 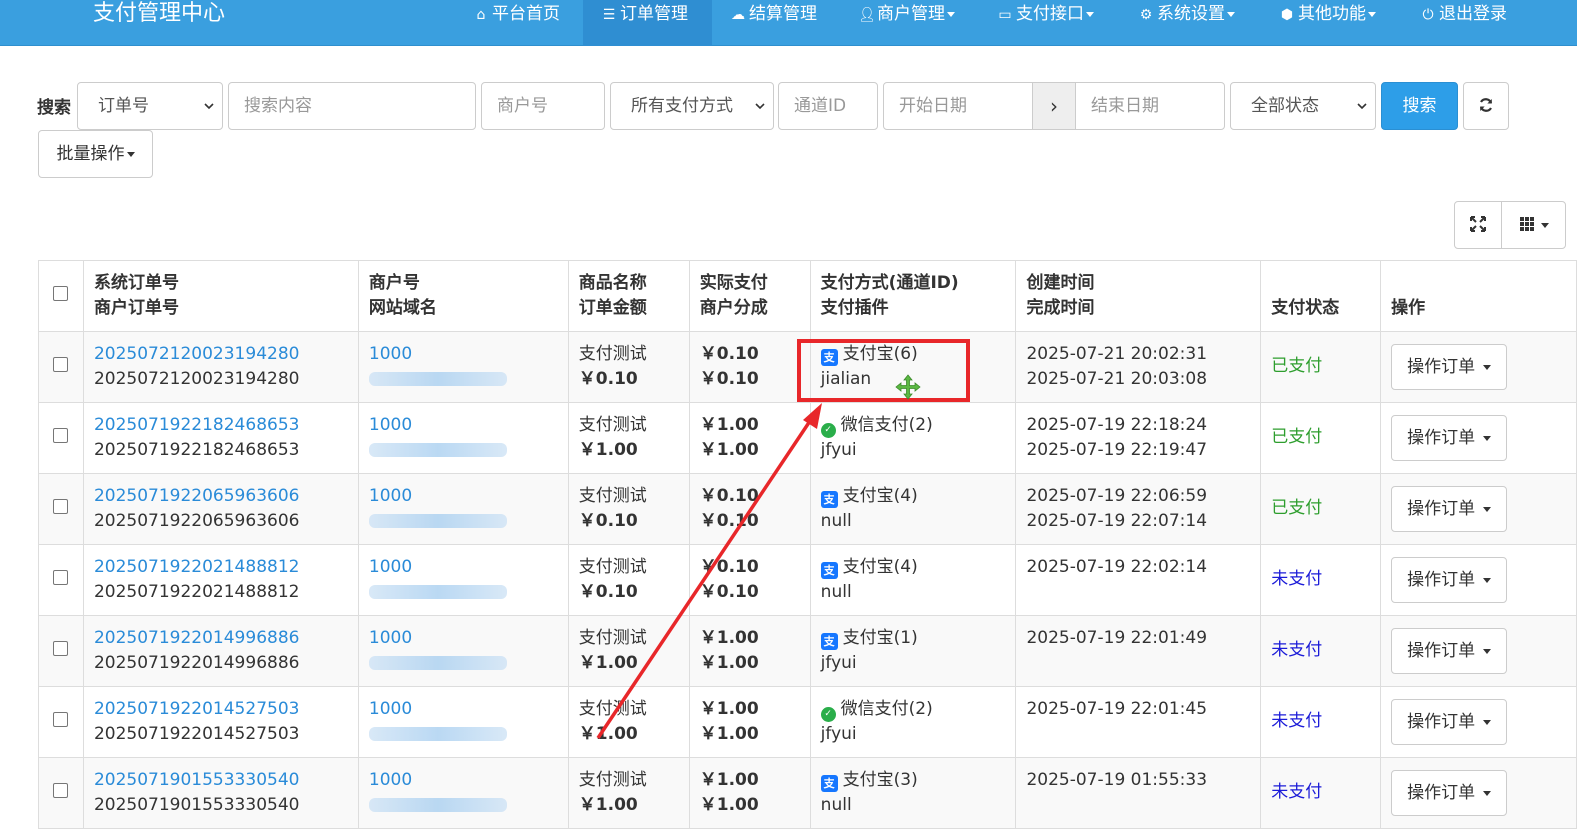 I want to click on status-select: 全部状态, so click(x=1303, y=106).